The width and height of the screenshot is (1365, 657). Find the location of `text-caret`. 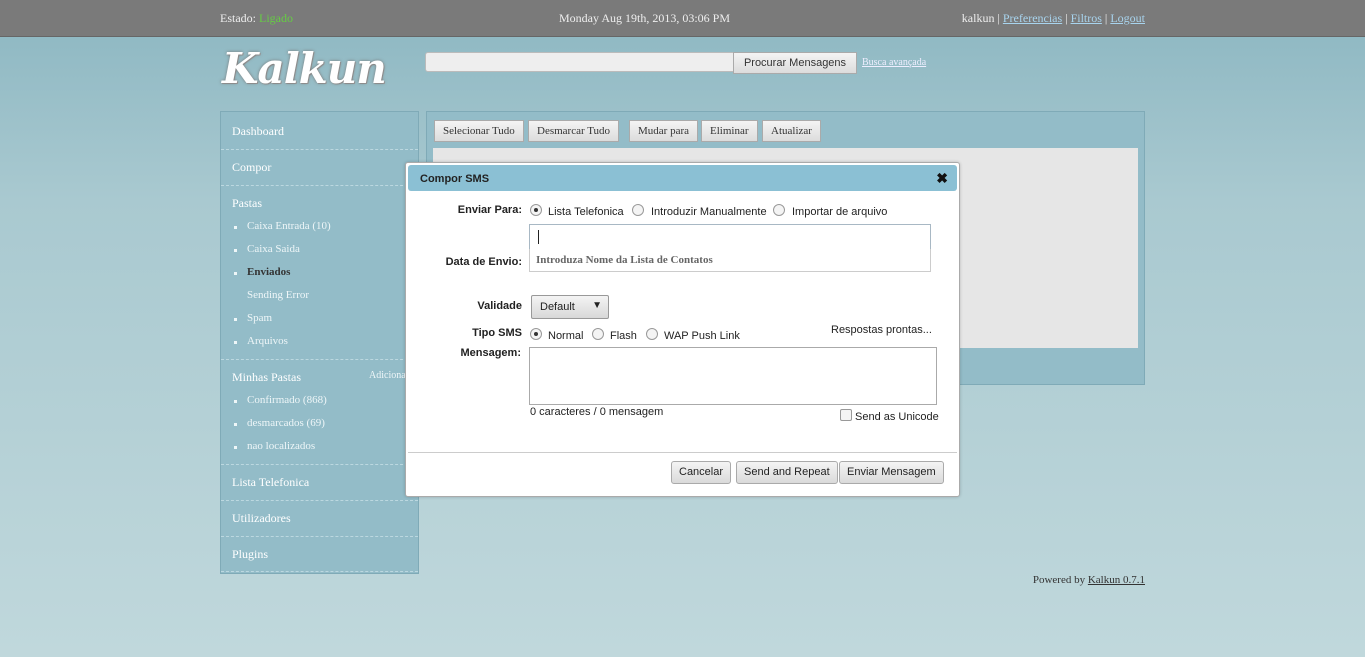

text-caret is located at coordinates (538, 237).